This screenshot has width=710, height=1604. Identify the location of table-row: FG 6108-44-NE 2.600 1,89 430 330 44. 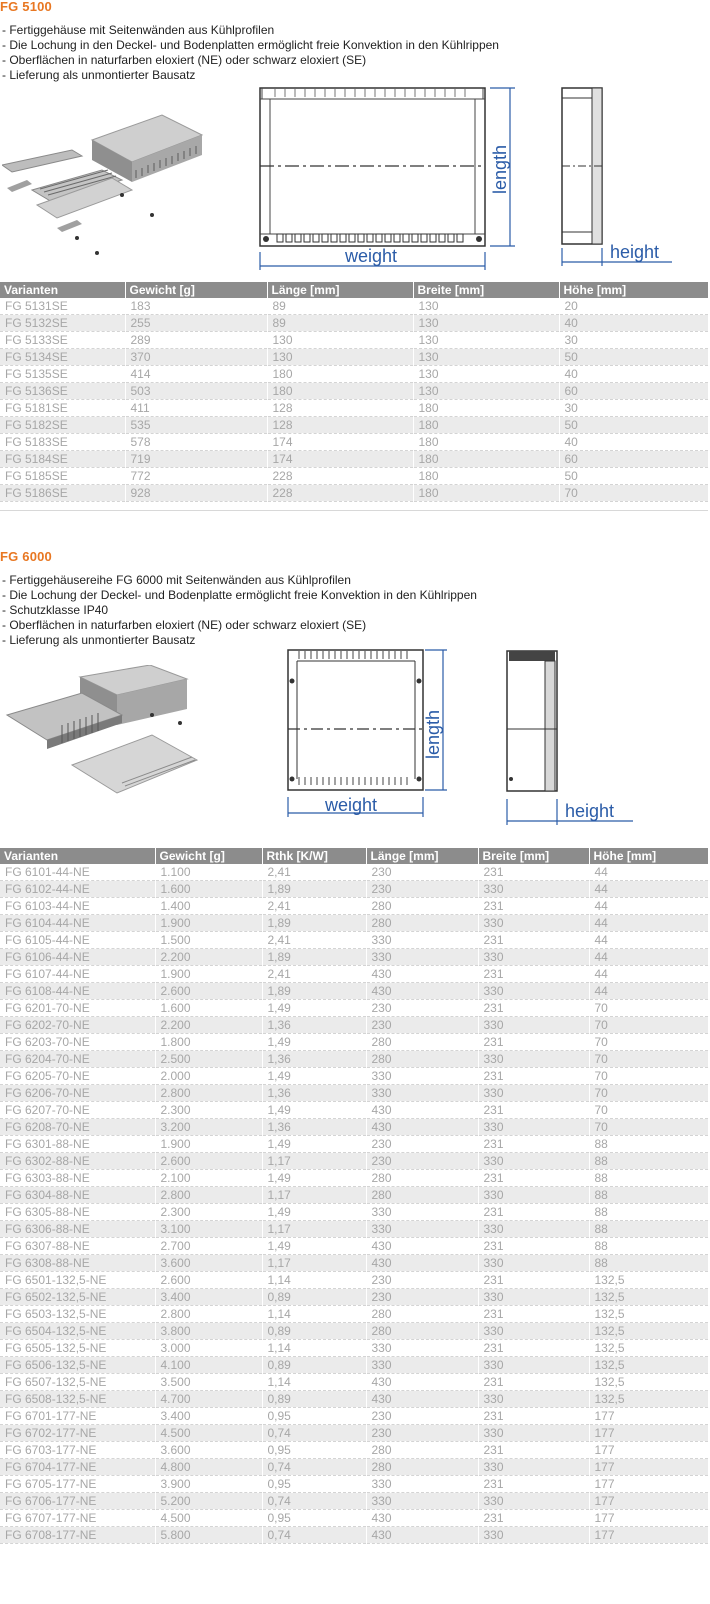
(354, 991).